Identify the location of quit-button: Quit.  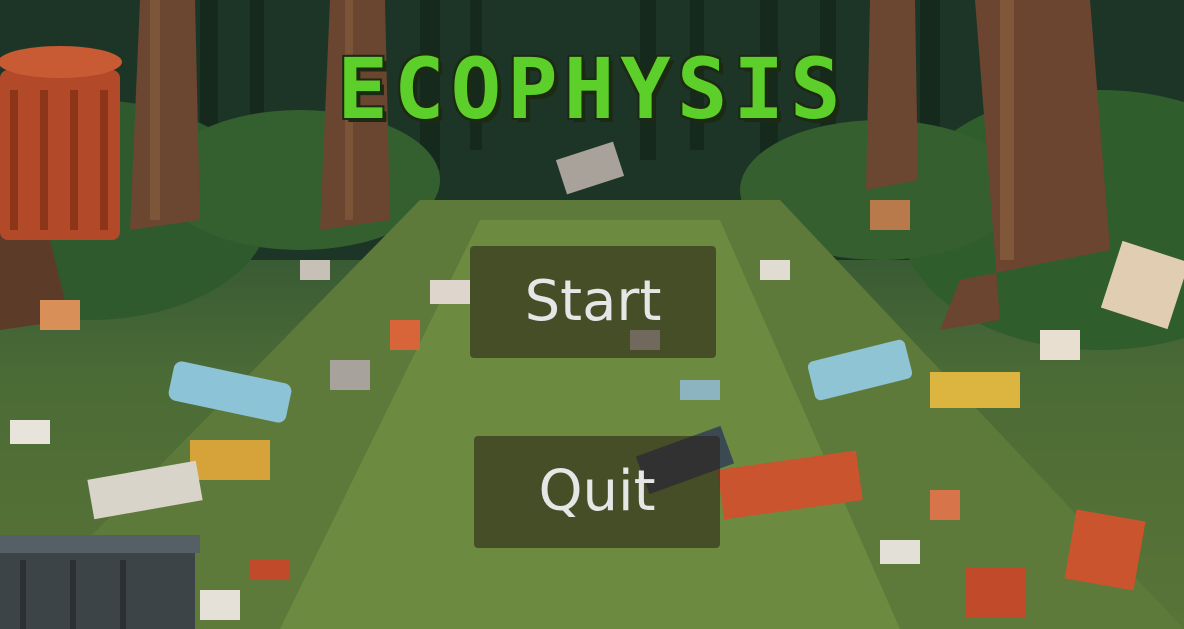
(597, 492).